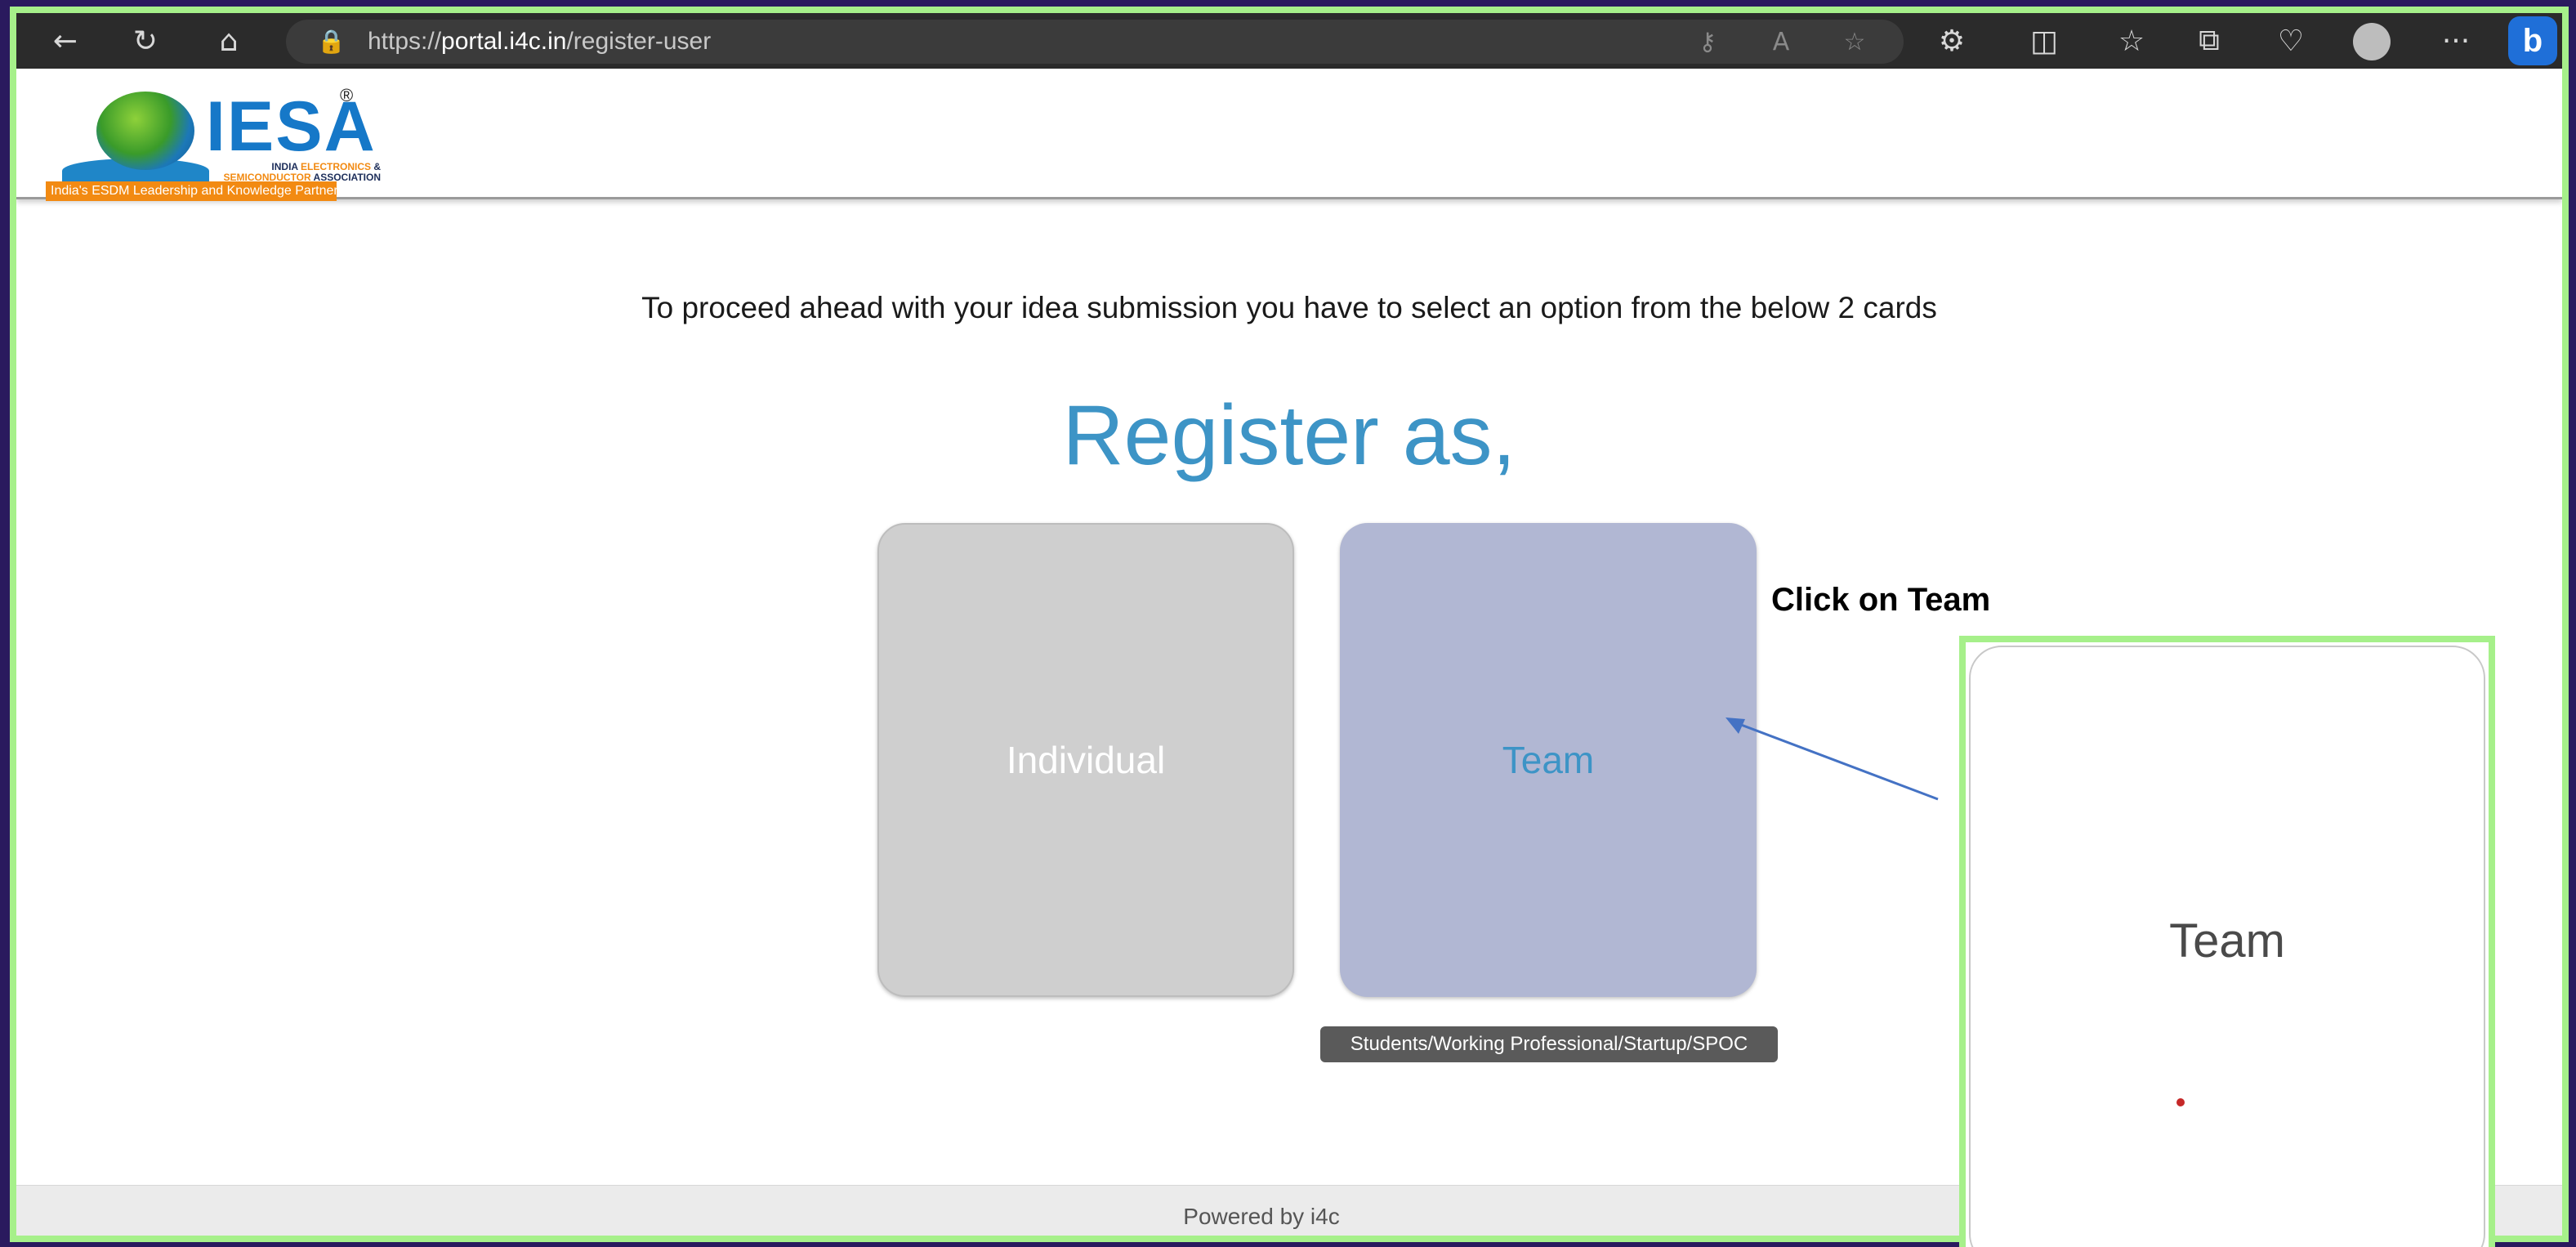  What do you see at coordinates (145, 131) in the screenshot?
I see `globe-icon` at bounding box center [145, 131].